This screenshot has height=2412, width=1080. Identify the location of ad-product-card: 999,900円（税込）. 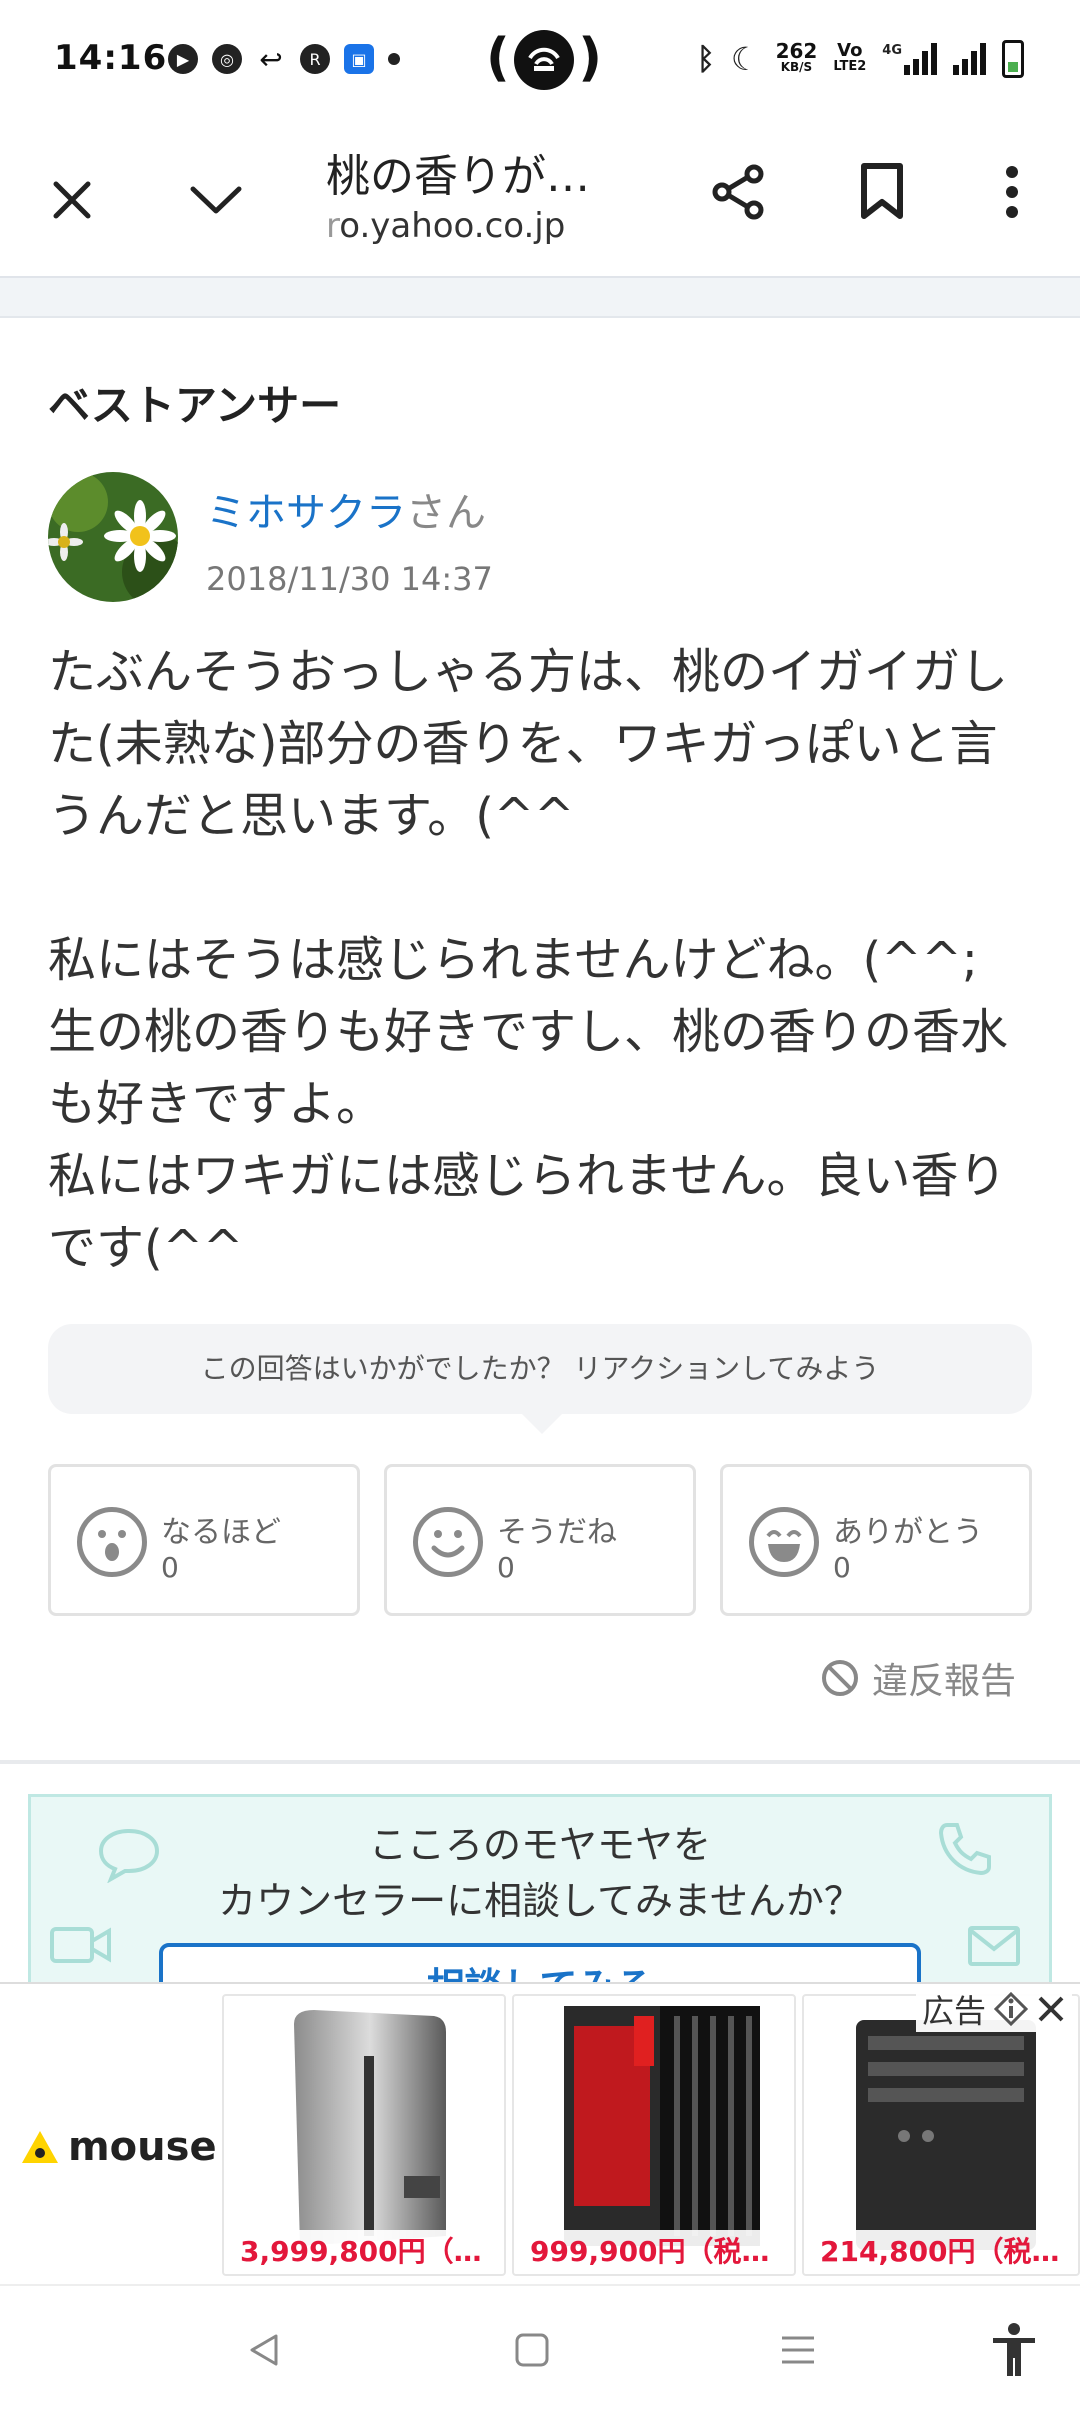
(654, 2135).